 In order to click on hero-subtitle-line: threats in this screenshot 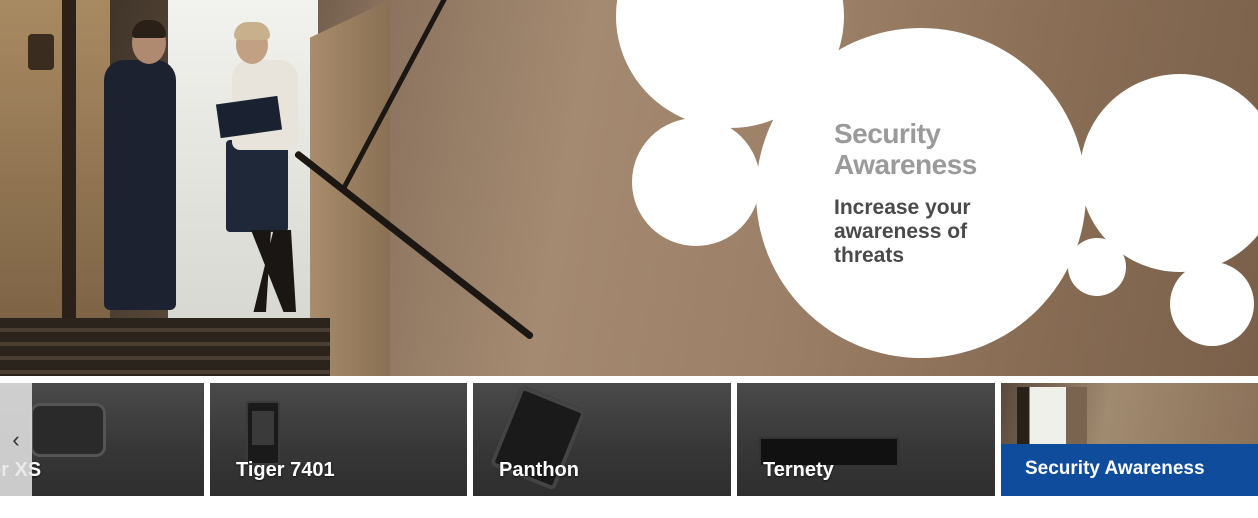, I will do `click(869, 255)`.